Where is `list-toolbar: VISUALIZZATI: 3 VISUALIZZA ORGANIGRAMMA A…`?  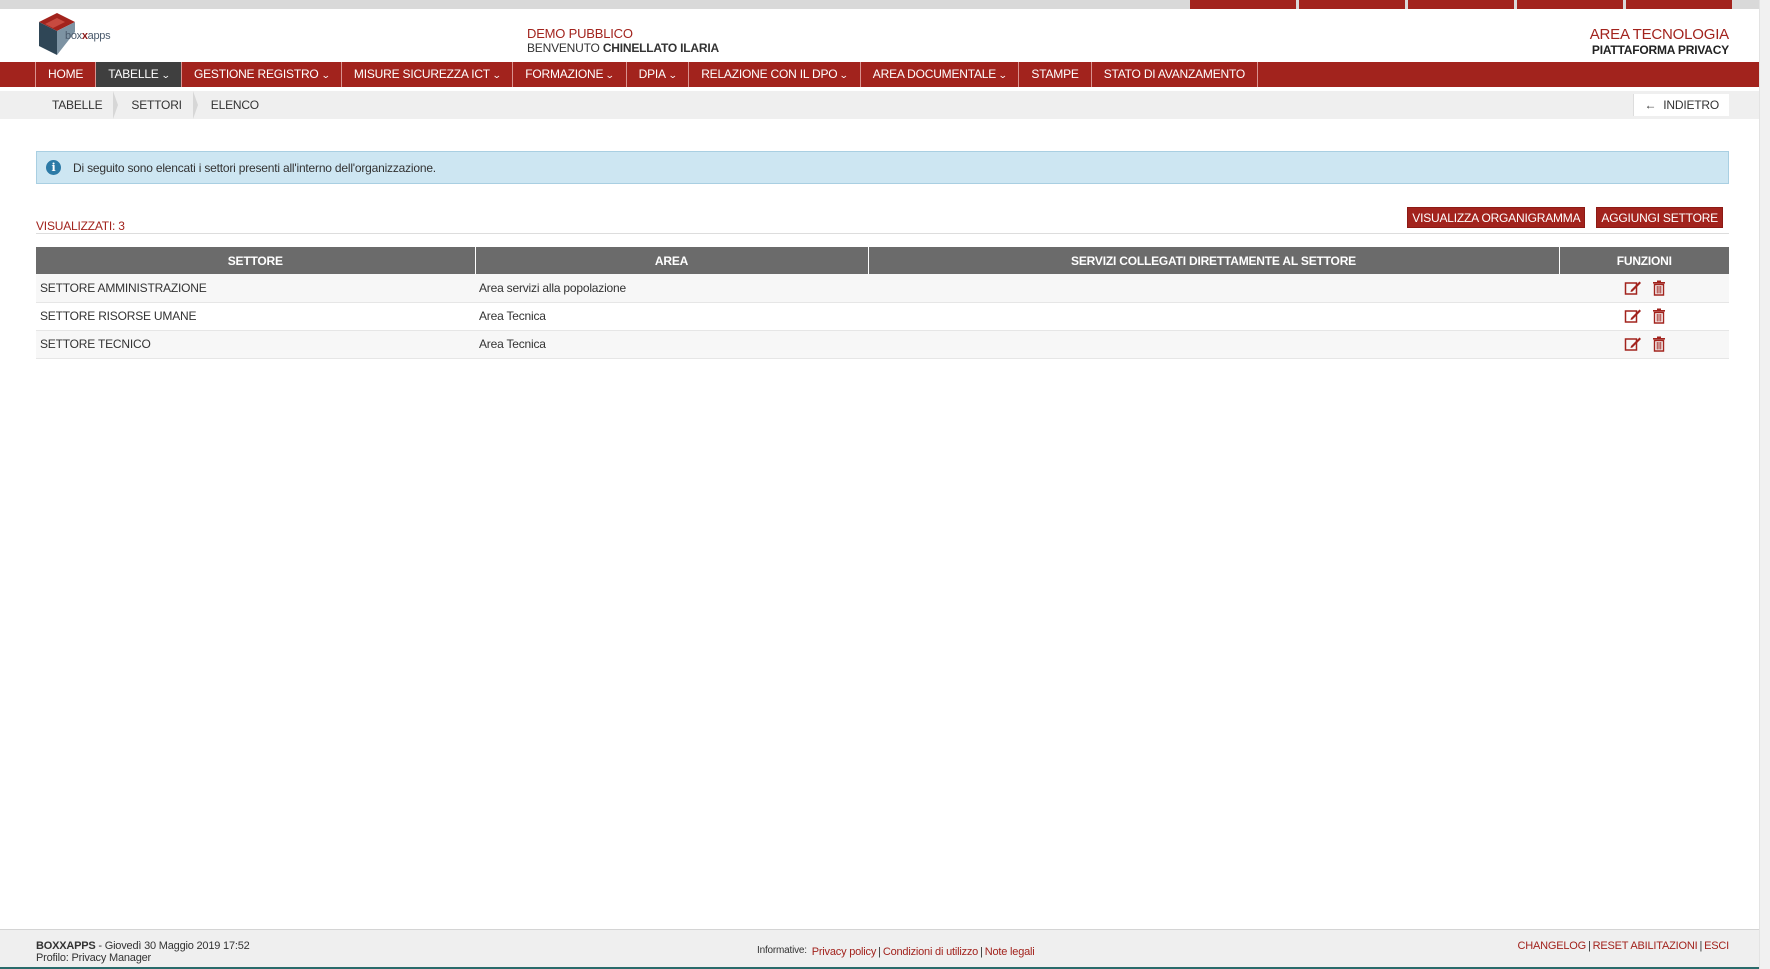
list-toolbar: VISUALIZZATI: 3 VISUALIZZA ORGANIGRAMMA A… is located at coordinates (882, 220).